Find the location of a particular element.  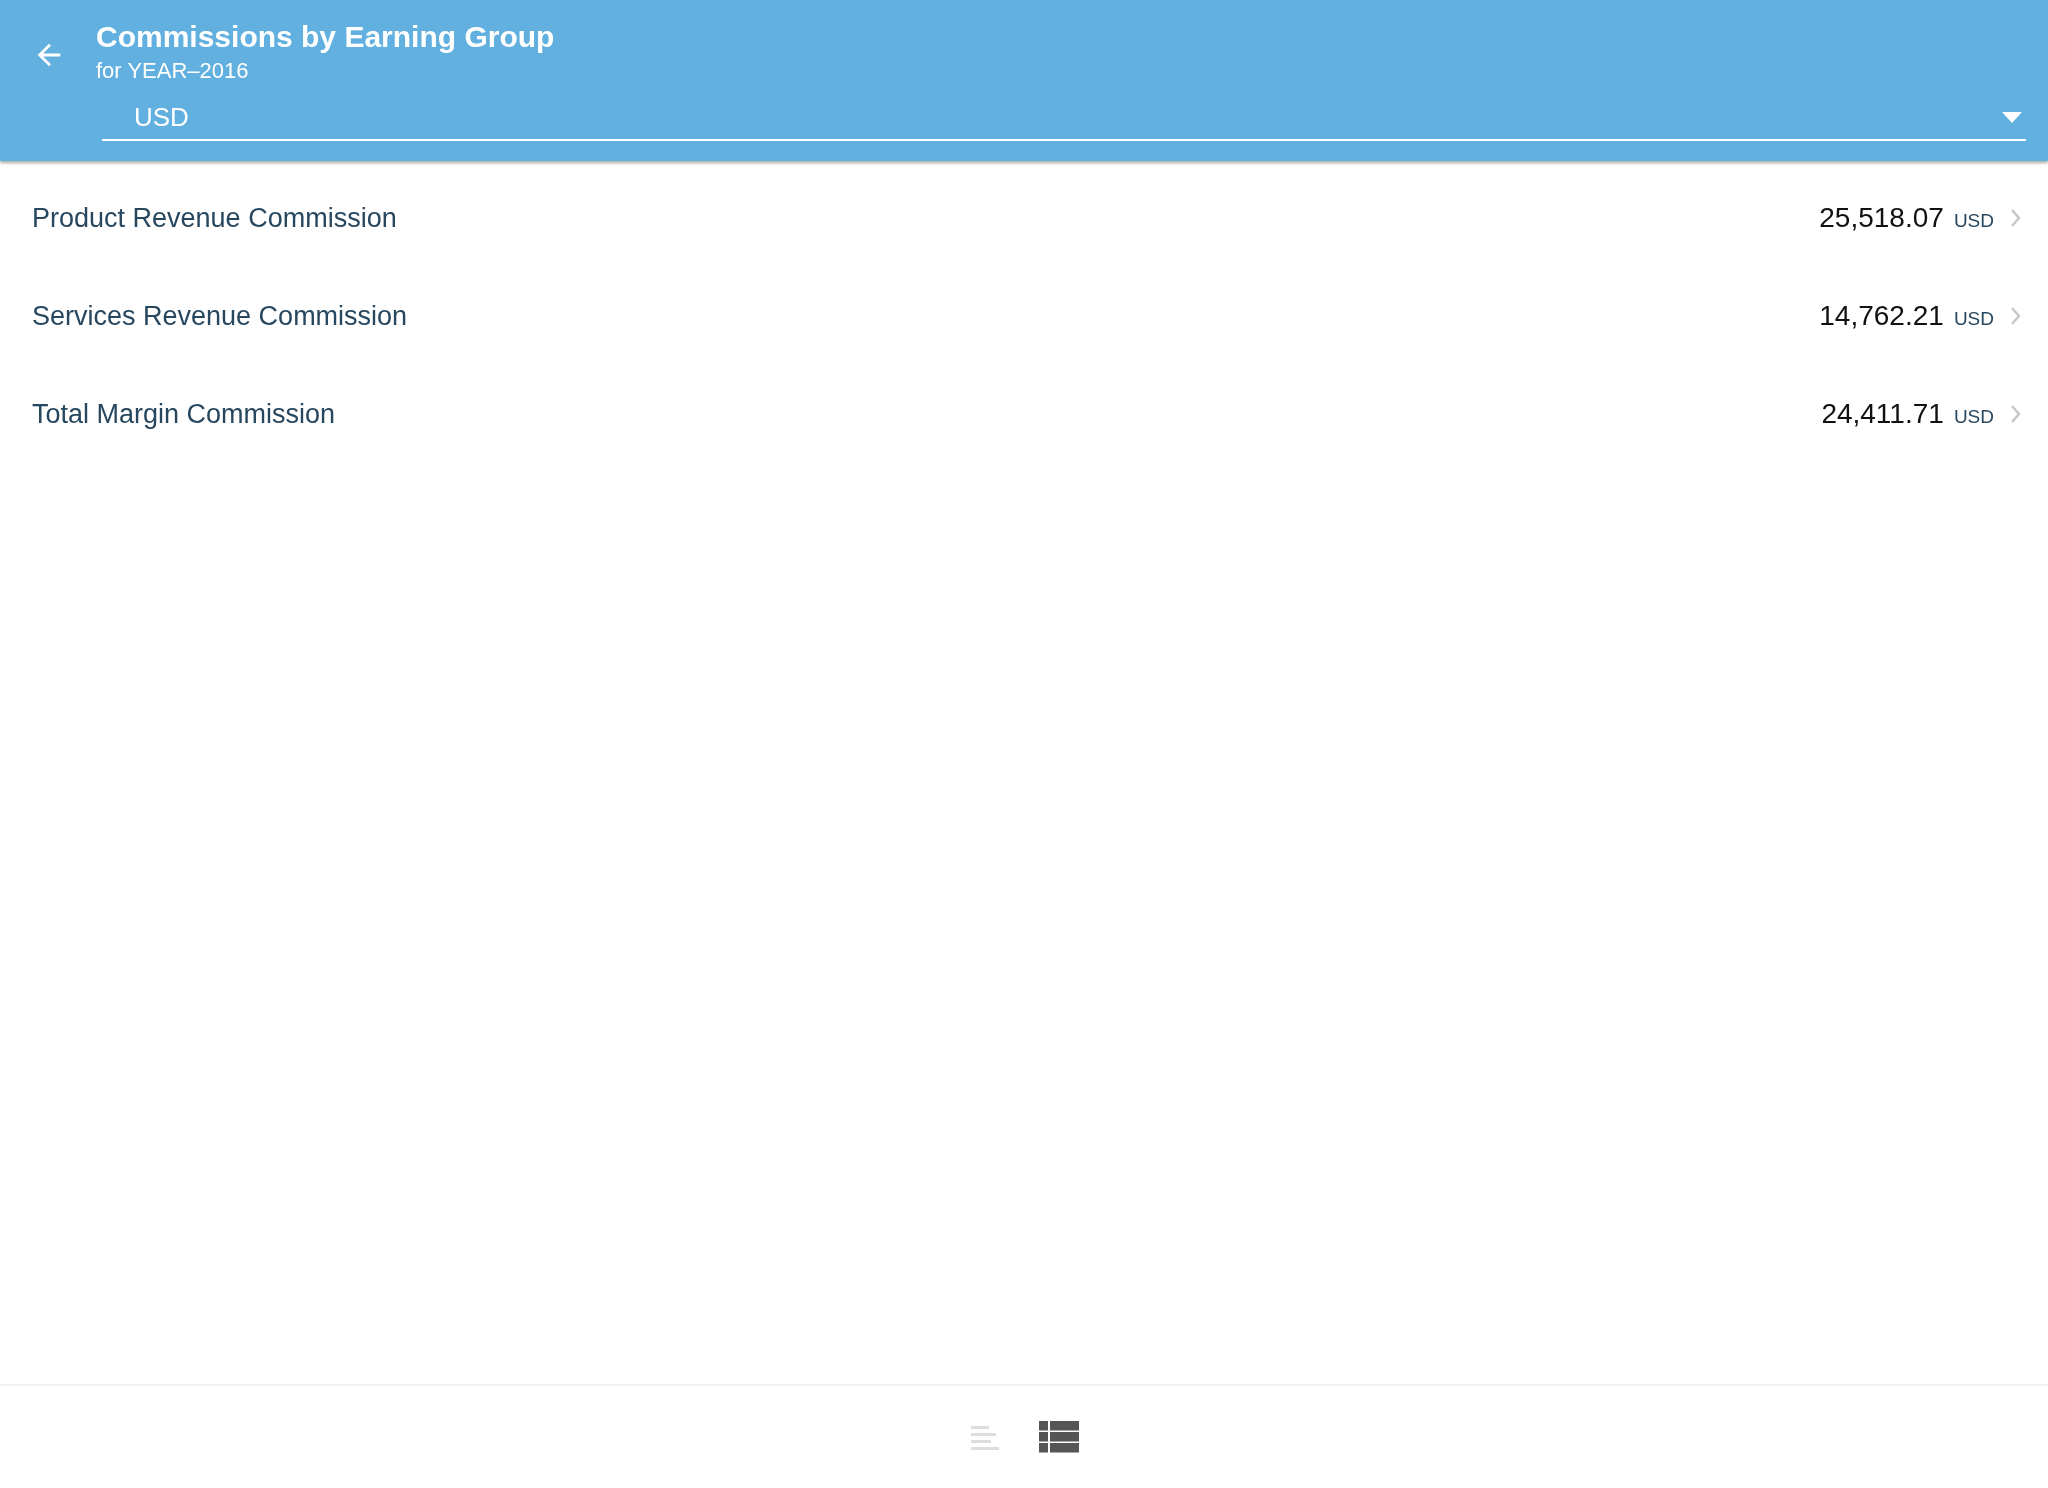

dropdown-caret-icon is located at coordinates (2012, 117).